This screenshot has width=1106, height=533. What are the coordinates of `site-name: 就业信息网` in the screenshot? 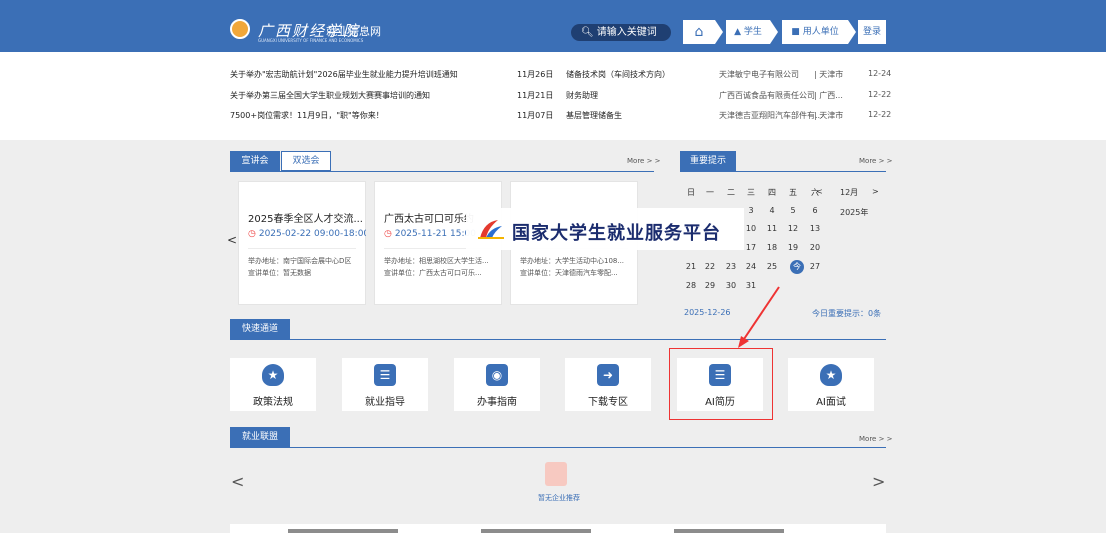 It's located at (353, 31).